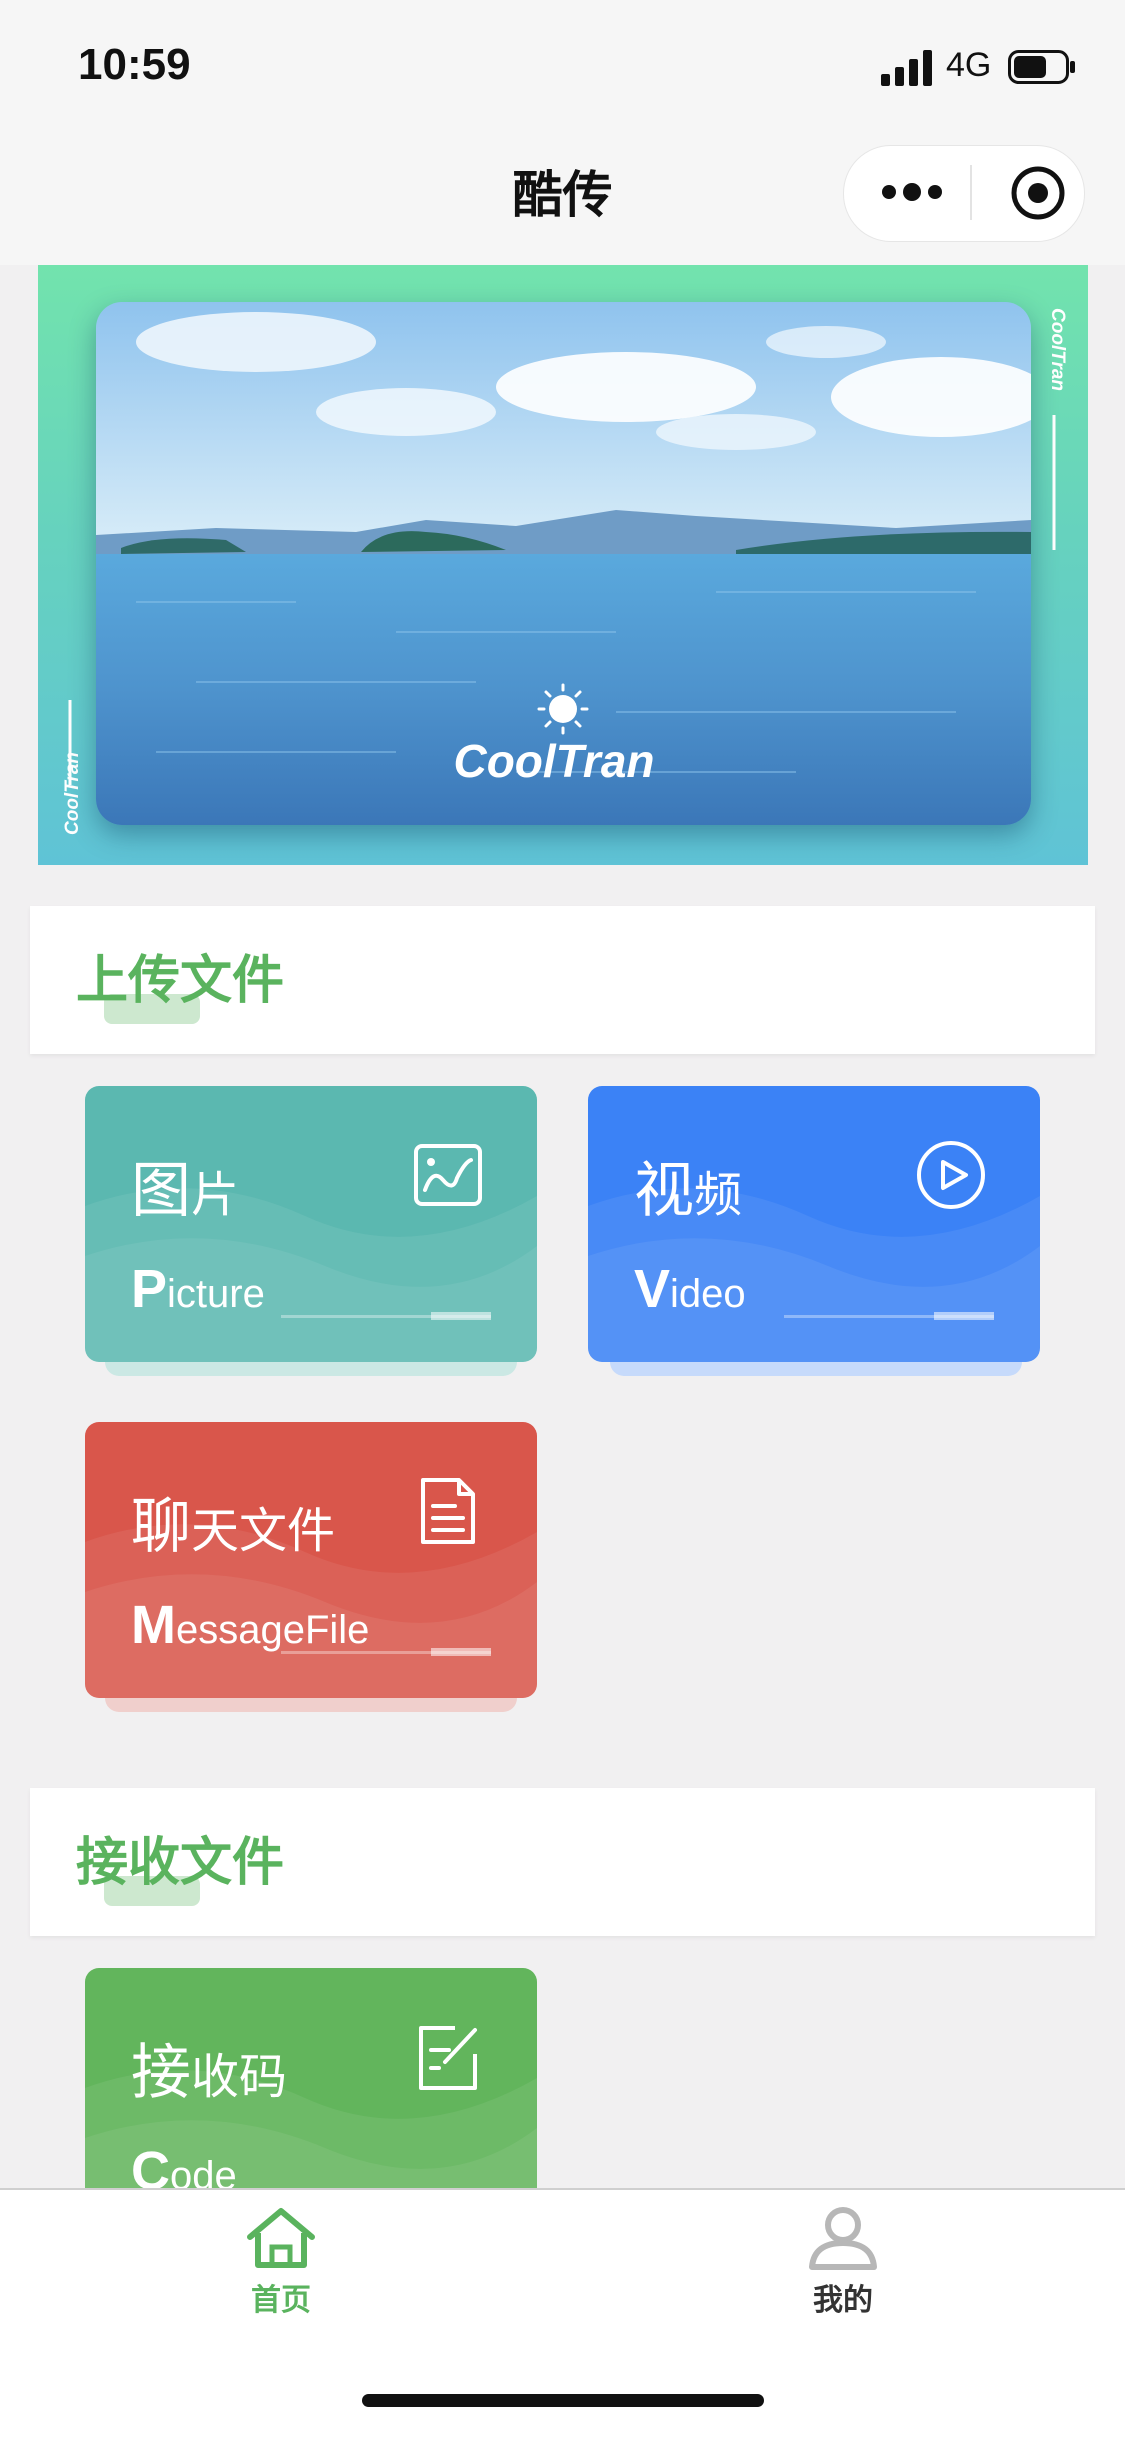 The image size is (1125, 2438). I want to click on receive-section-header: 接收文件, so click(562, 1862).